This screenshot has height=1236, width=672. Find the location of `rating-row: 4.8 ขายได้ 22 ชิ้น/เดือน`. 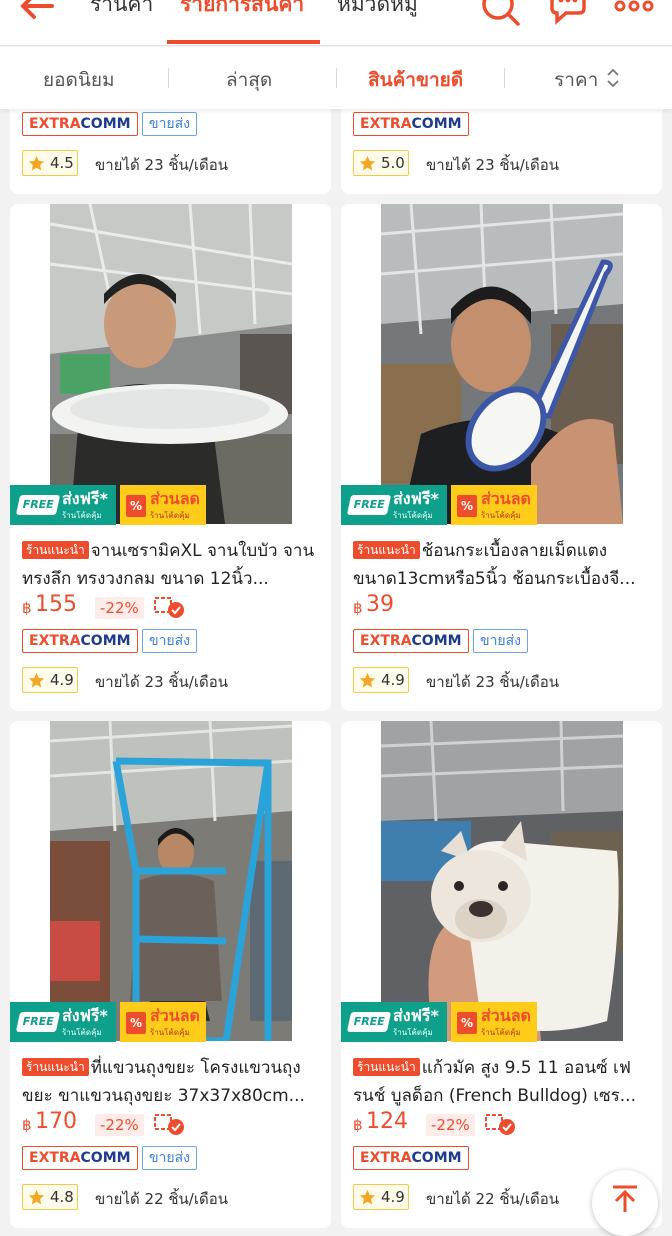

rating-row: 4.8 ขายได้ 22 ชิ้น/เดือน is located at coordinates (172, 1197).